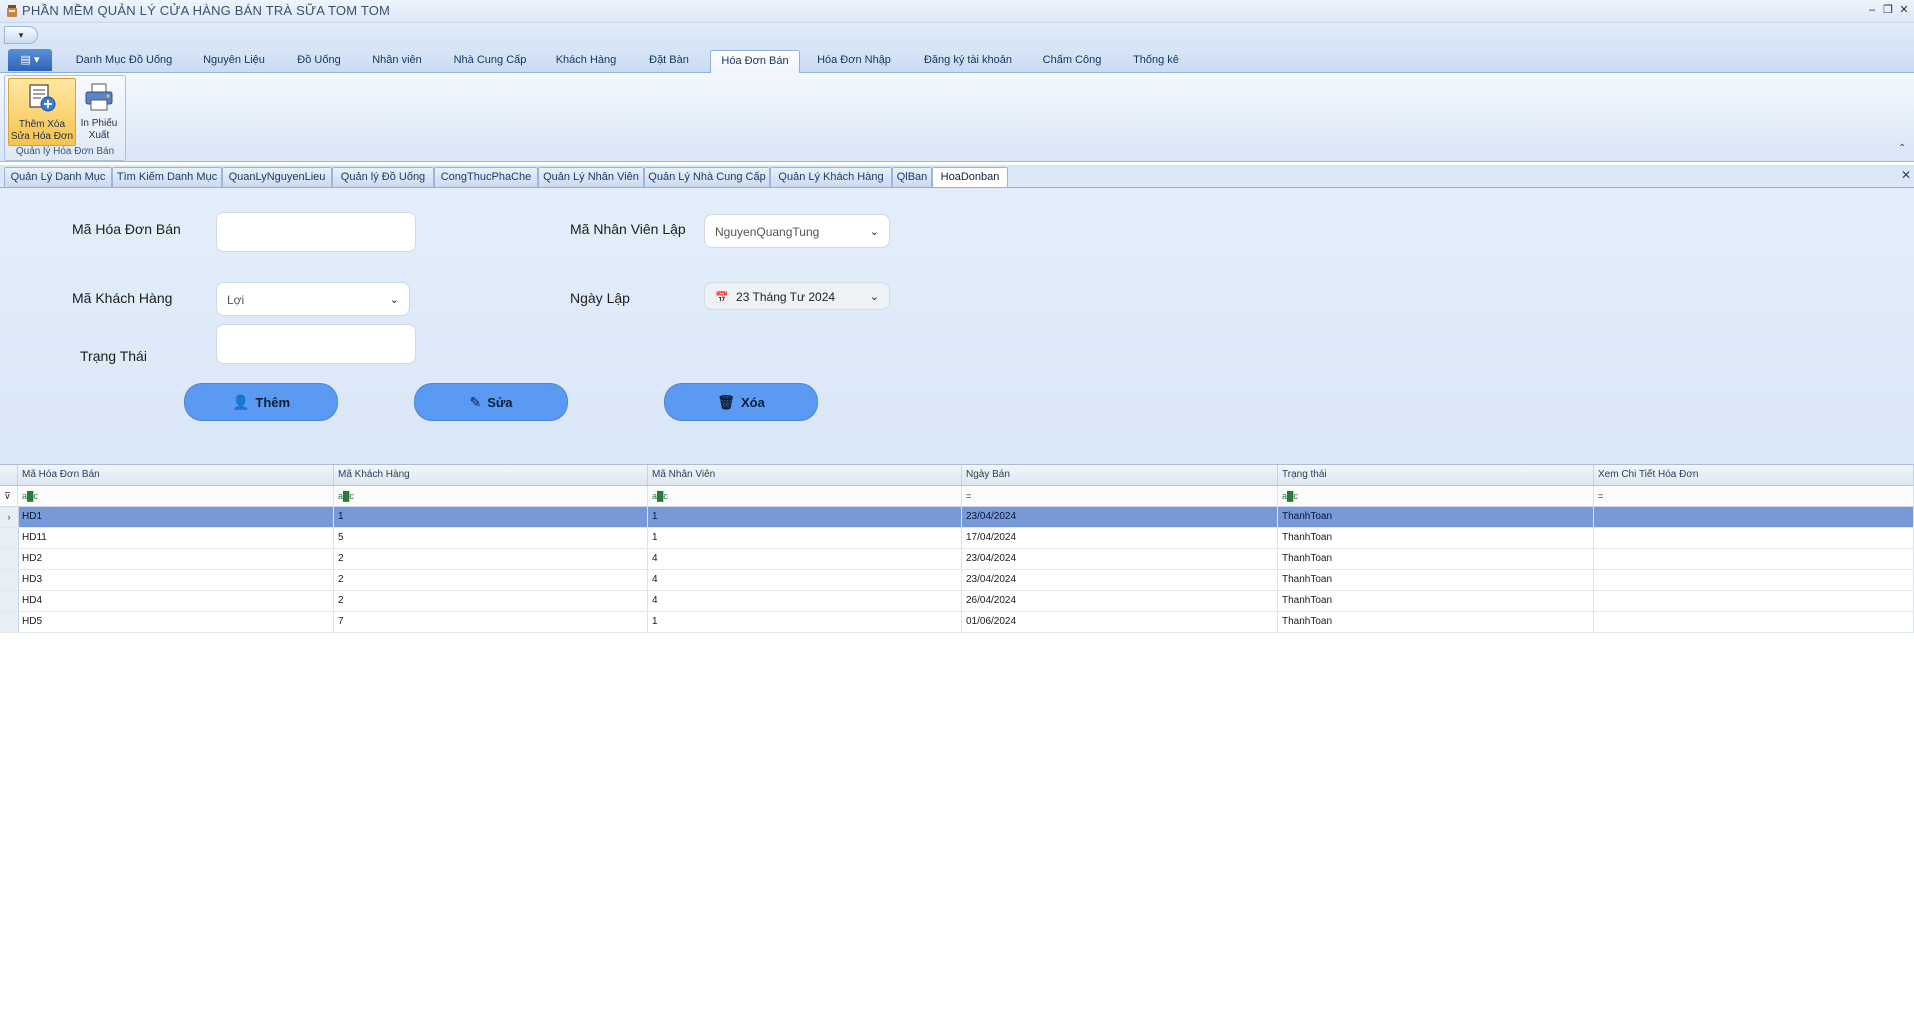 The height and width of the screenshot is (1033, 1914). What do you see at coordinates (586, 60) in the screenshot?
I see `tab-khach-hang: Khách Hàng` at bounding box center [586, 60].